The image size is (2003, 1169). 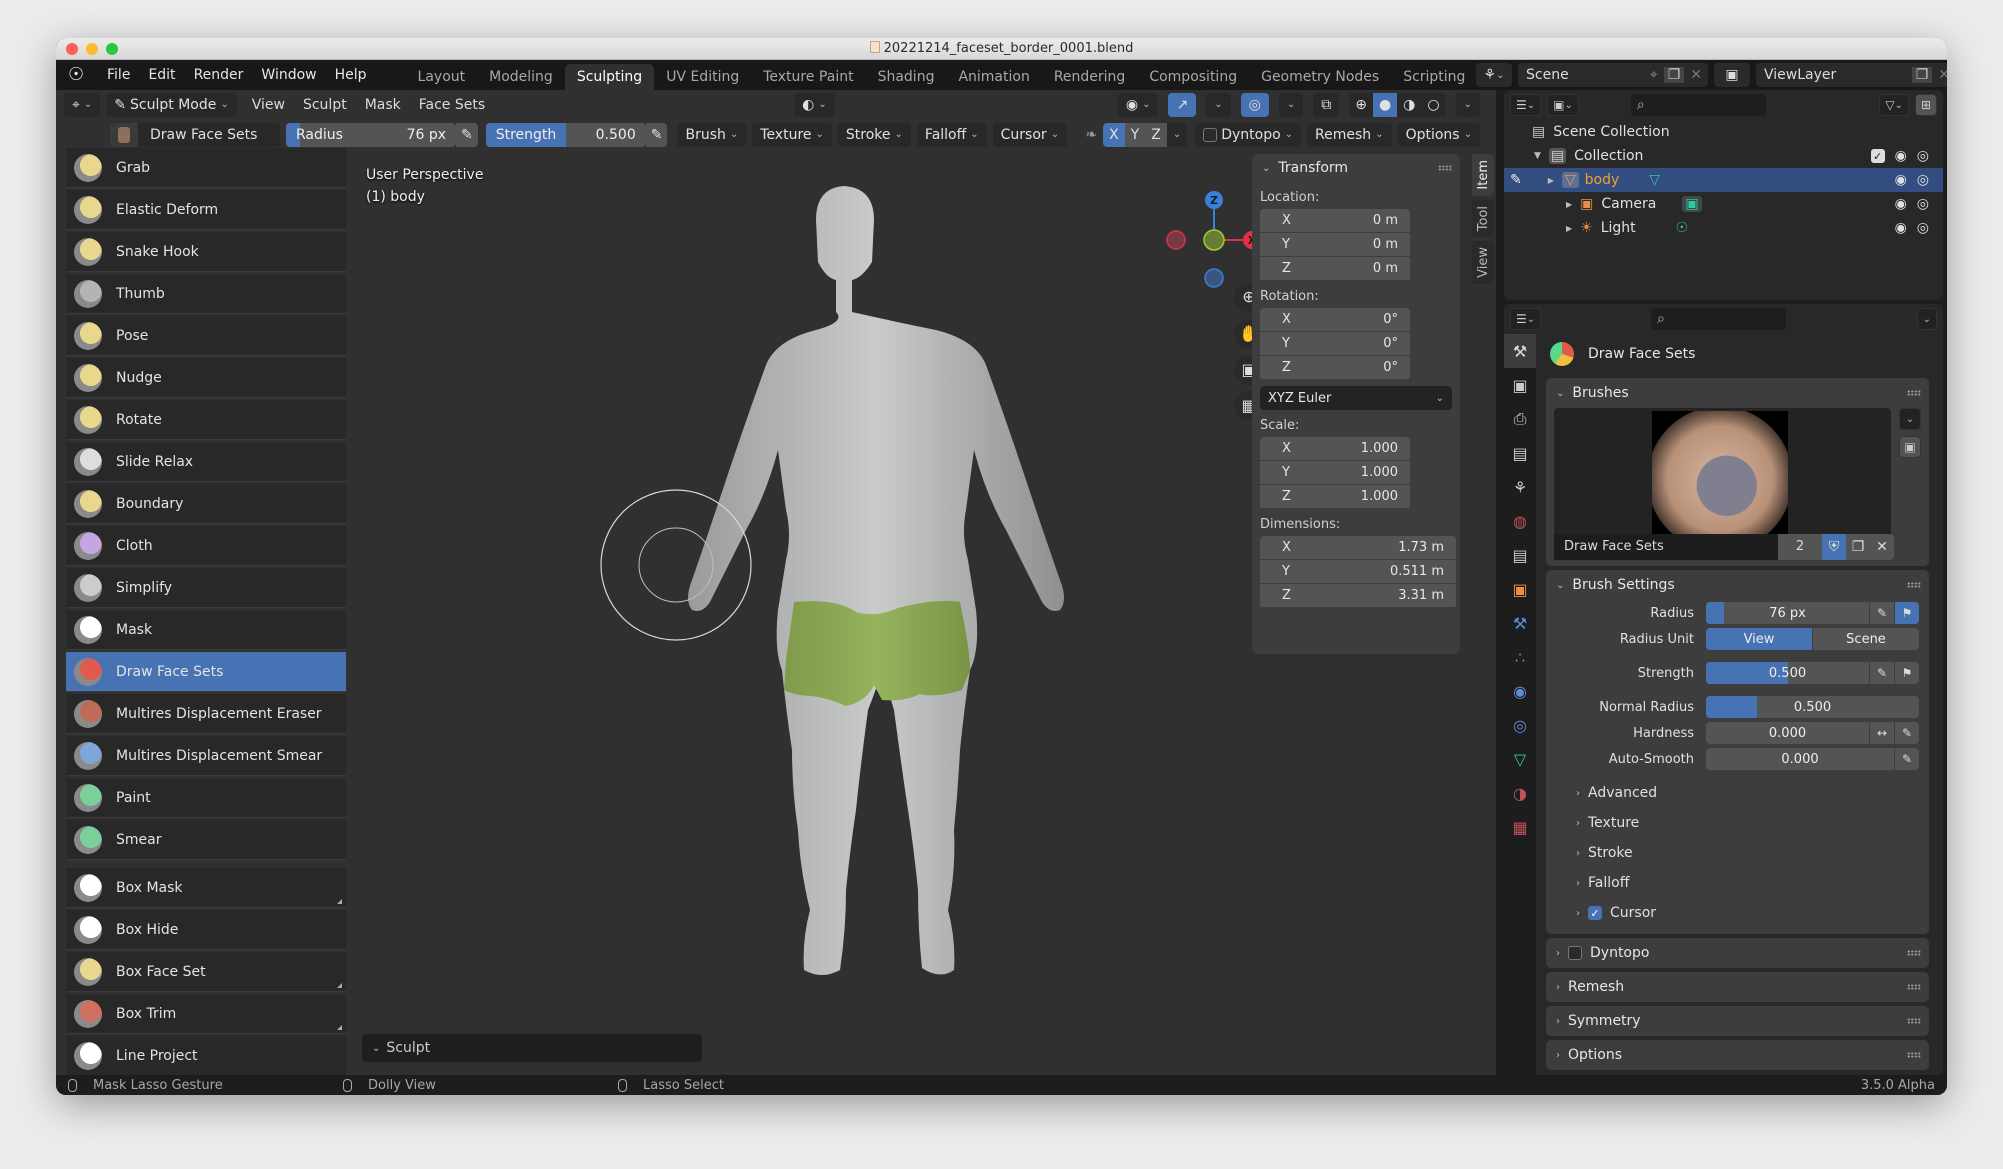 What do you see at coordinates (1737, 913) in the screenshot?
I see `subpanel-cursor: › ✓ Cursor` at bounding box center [1737, 913].